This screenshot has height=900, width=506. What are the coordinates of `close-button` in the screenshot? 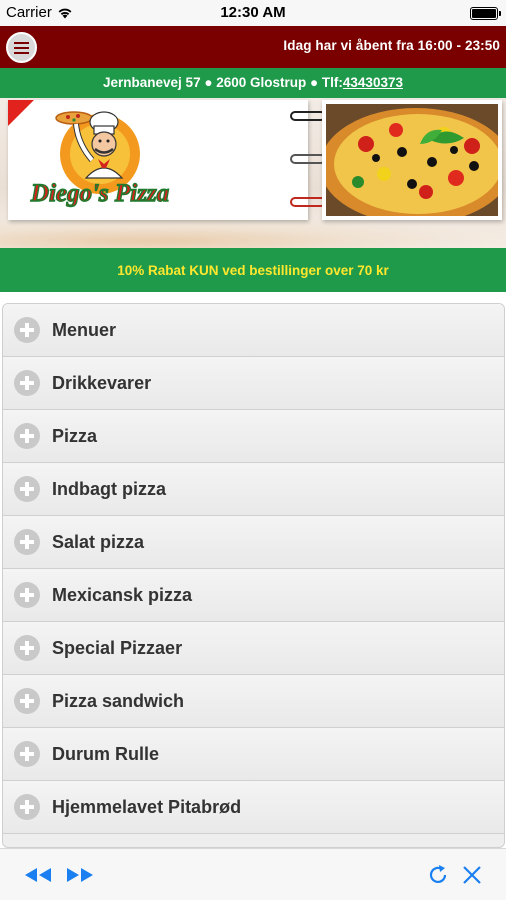 It's located at (472, 875).